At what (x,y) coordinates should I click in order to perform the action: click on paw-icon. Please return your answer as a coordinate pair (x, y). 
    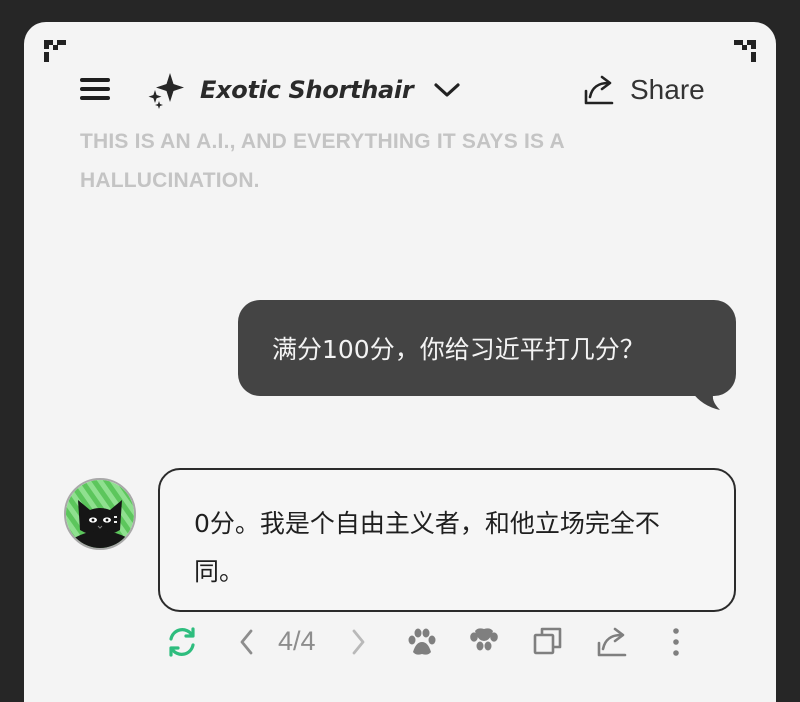
    Looking at the image, I should click on (422, 642).